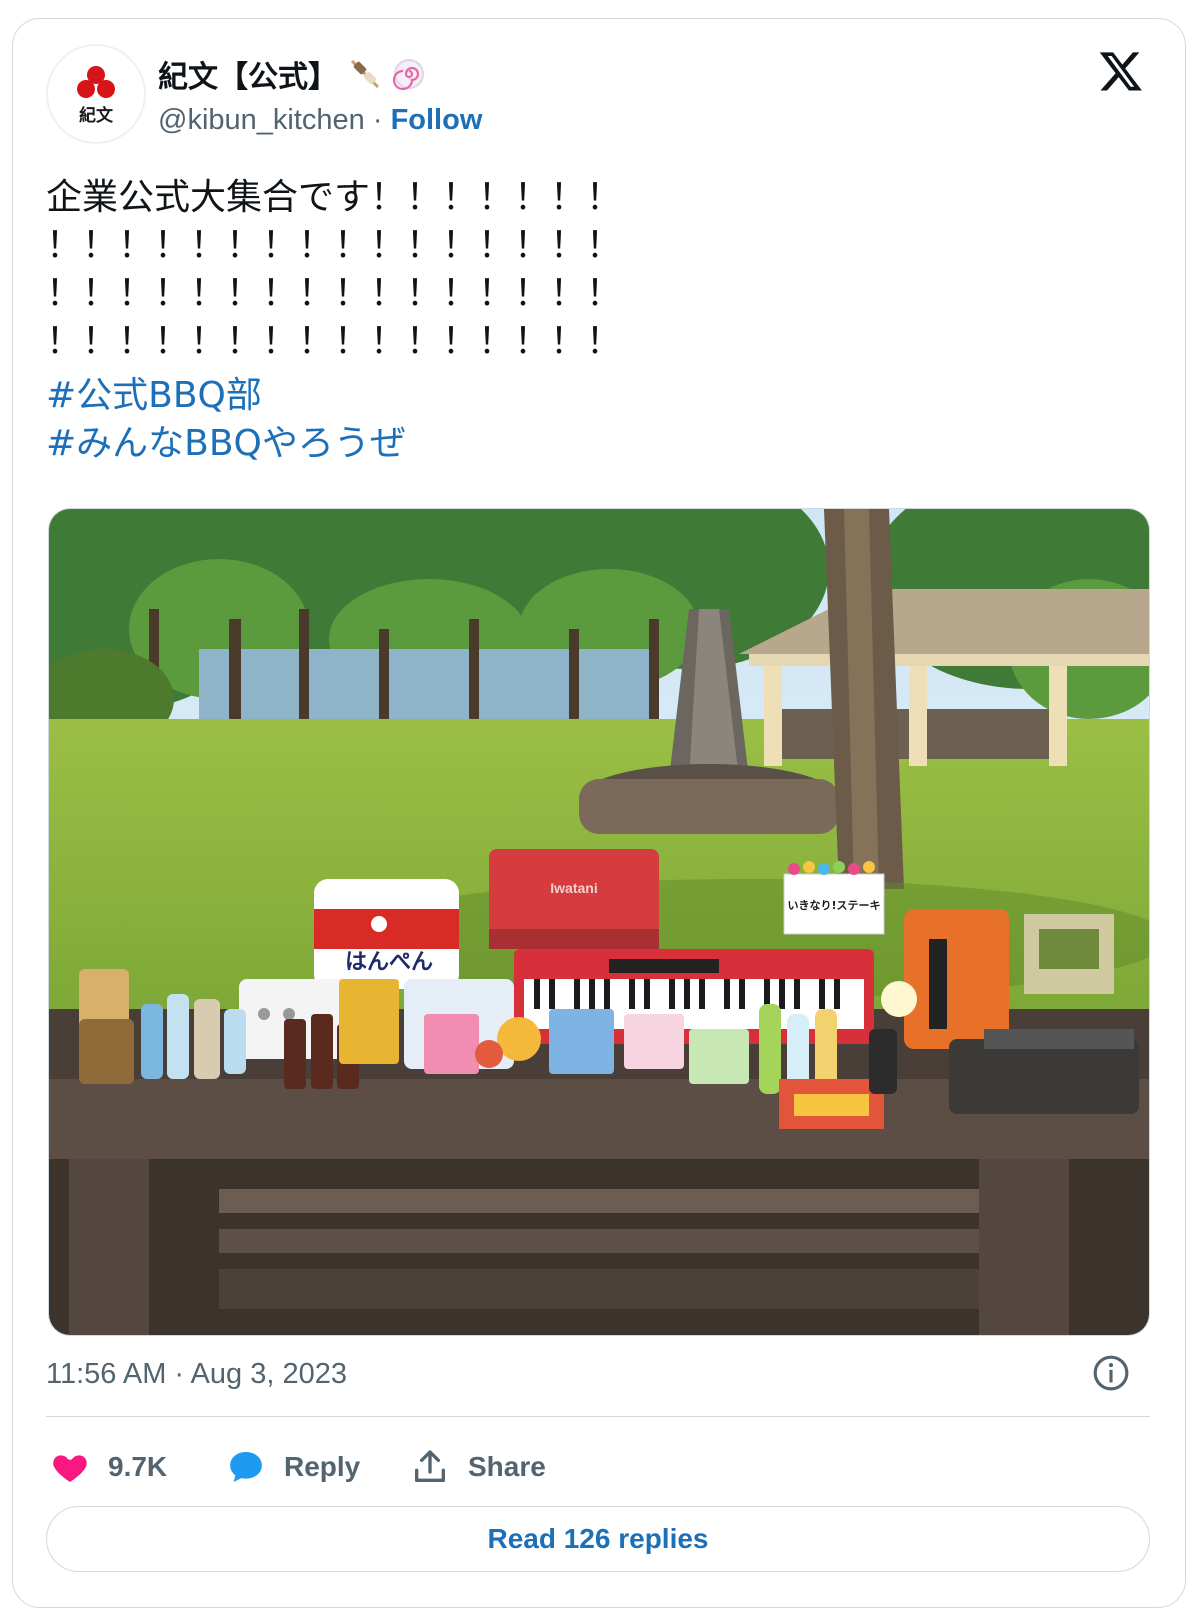 The height and width of the screenshot is (1621, 1200). What do you see at coordinates (96, 115) in the screenshot?
I see `avatar-text: 紀文` at bounding box center [96, 115].